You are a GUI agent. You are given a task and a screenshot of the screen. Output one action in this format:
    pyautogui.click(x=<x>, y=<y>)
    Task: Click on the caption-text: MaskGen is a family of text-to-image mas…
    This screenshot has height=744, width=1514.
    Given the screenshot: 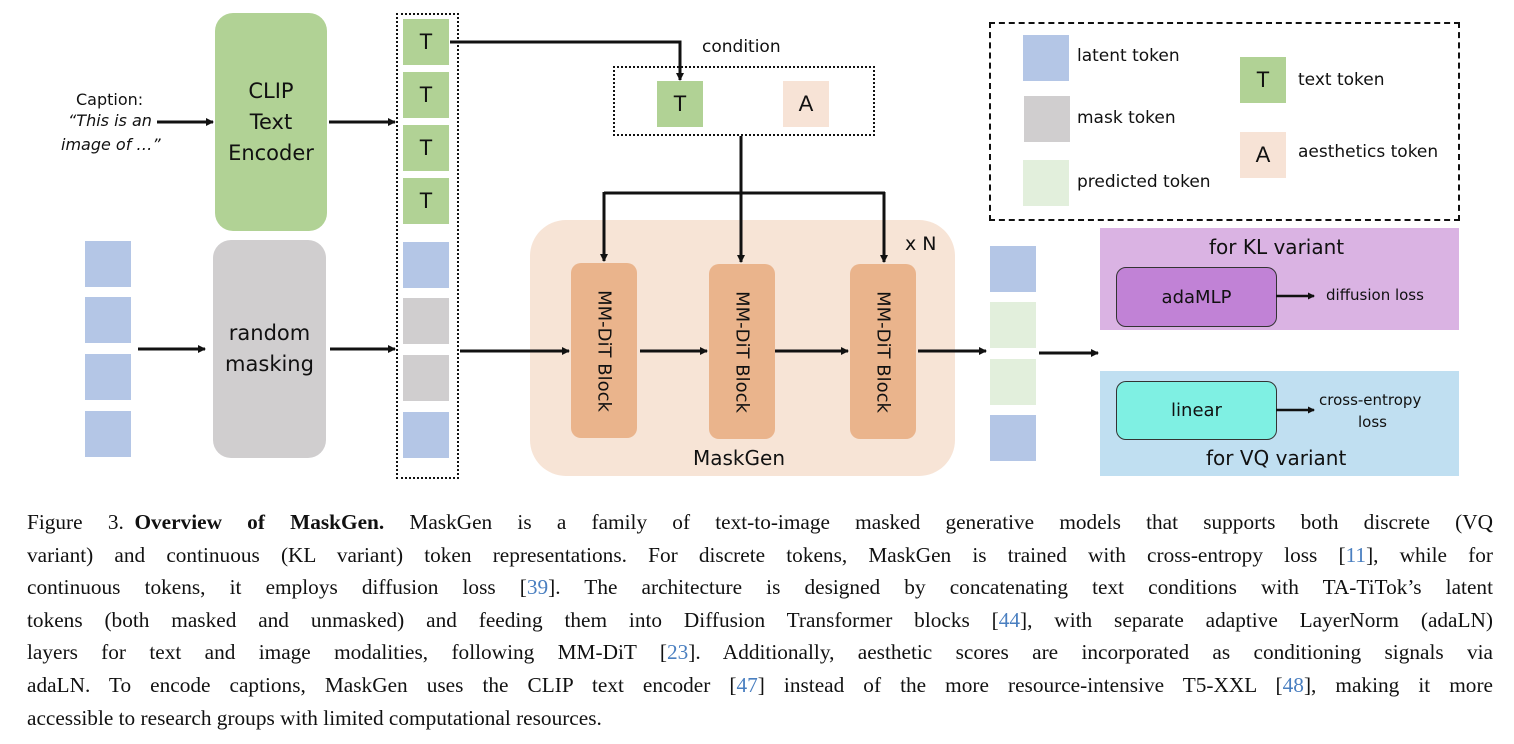 What is the action you would take?
    pyautogui.click(x=938, y=522)
    